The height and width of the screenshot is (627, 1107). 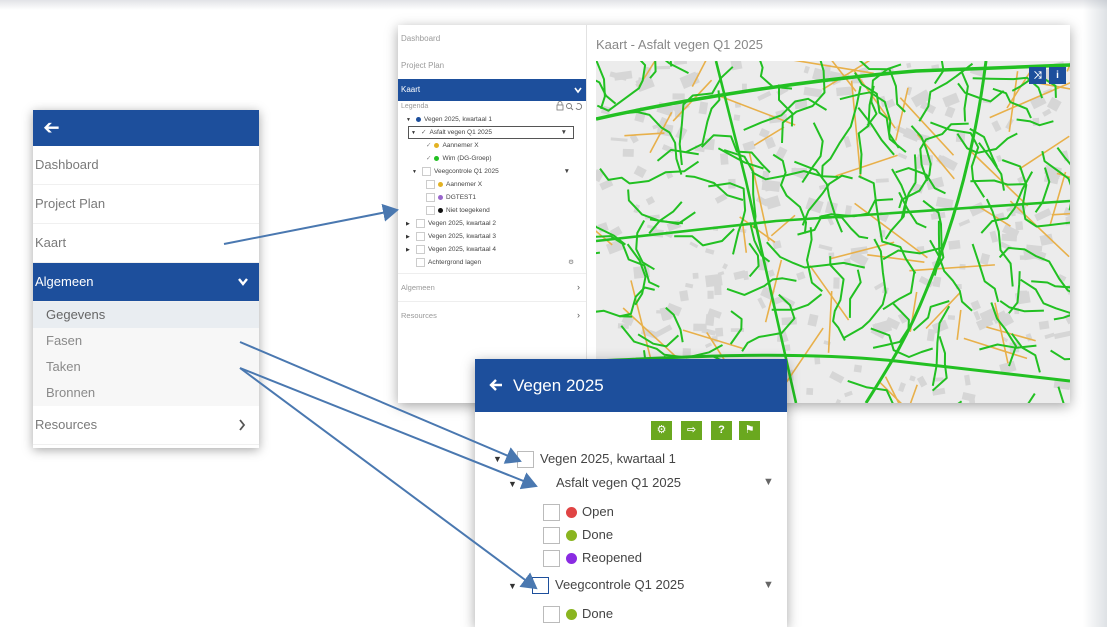 I want to click on arrow-left-icon: ➔, so click(x=51, y=128).